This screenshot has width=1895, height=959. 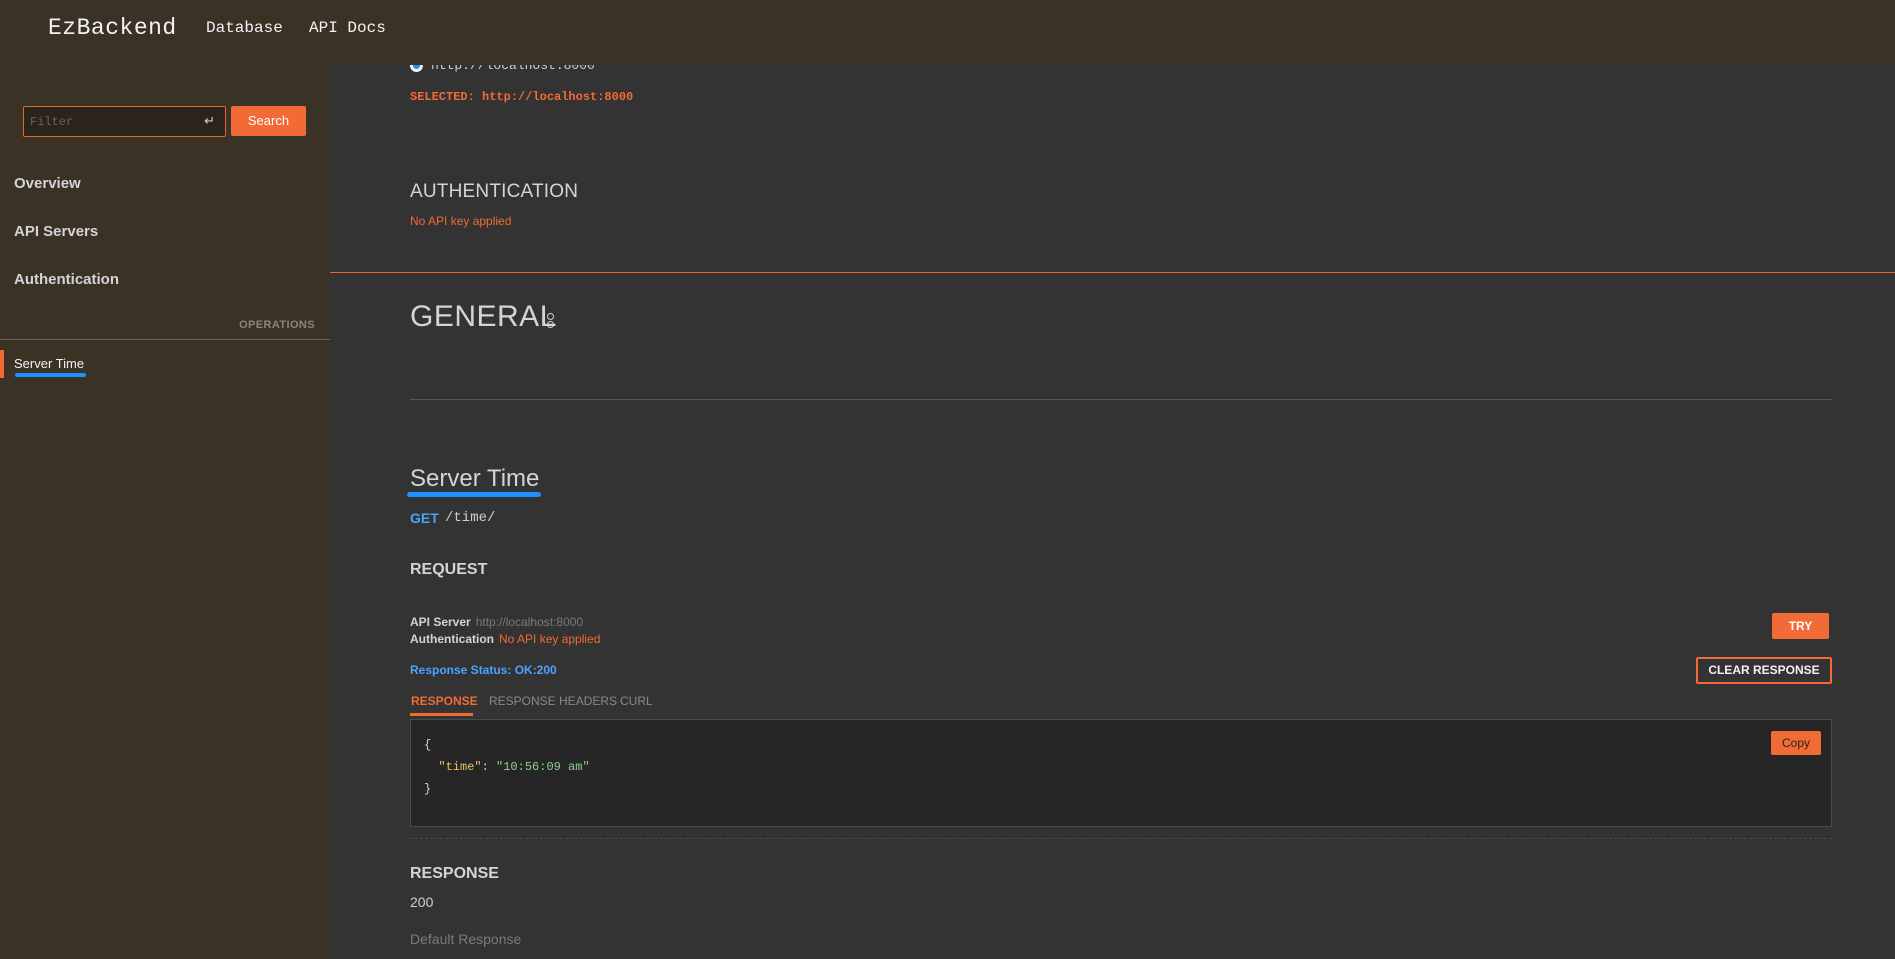 I want to click on filter-input, so click(x=109, y=121).